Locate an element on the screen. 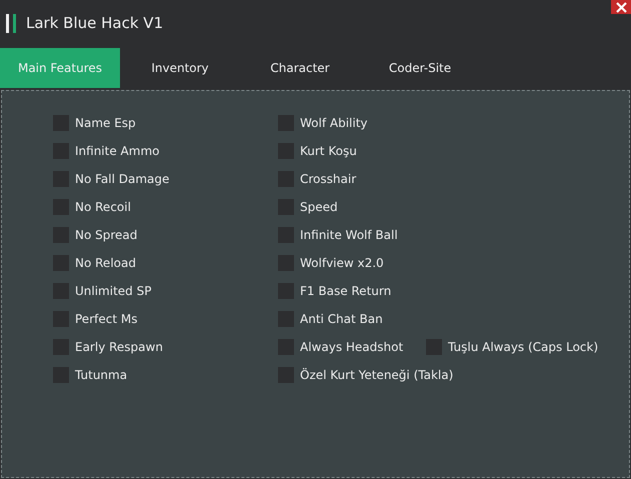 The image size is (631, 479). tab: Coder-Site is located at coordinates (420, 68).